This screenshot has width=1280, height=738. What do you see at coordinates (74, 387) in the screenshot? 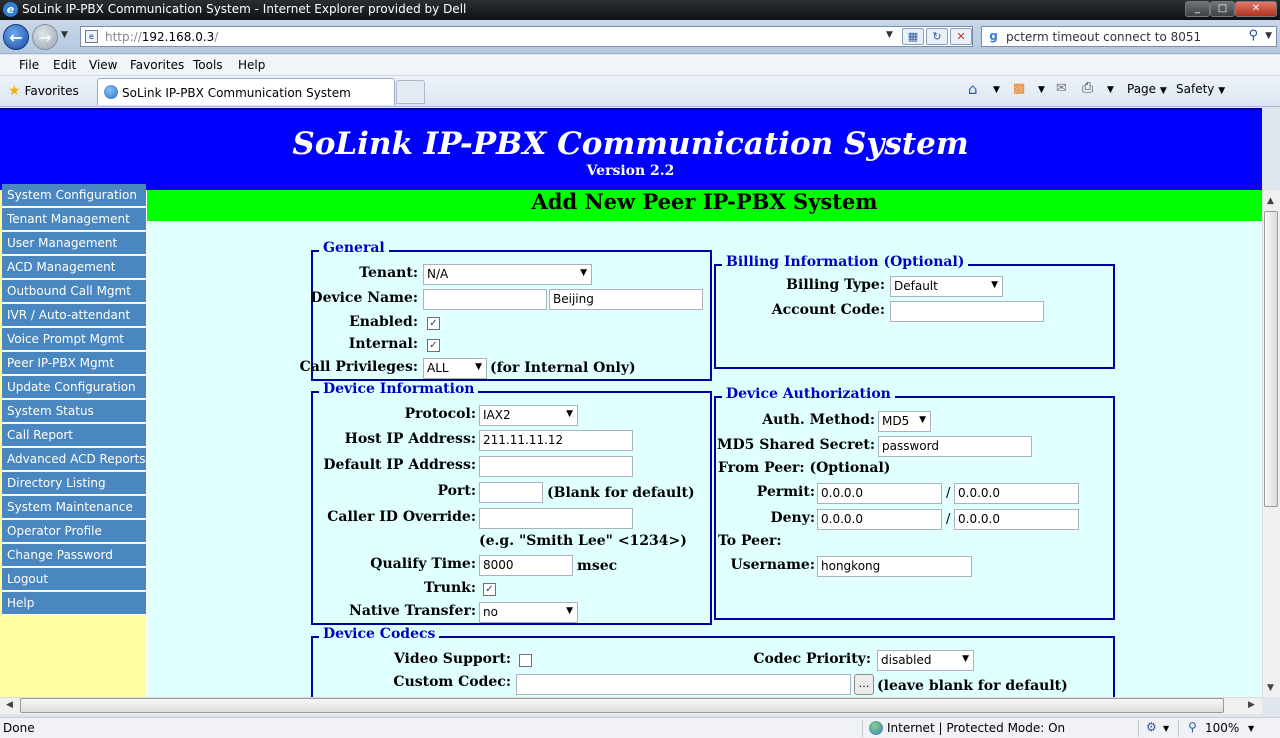
I see `sidebar-item-update-configuration: Update Configuration` at bounding box center [74, 387].